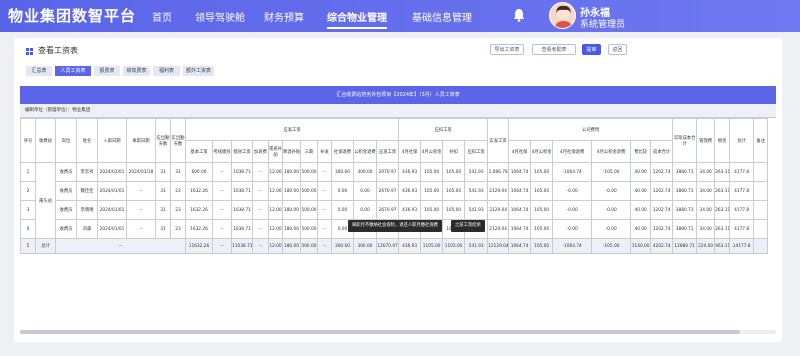 The height and width of the screenshot is (356, 800). Describe the element at coordinates (562, 15) in the screenshot. I see `avatar` at that location.